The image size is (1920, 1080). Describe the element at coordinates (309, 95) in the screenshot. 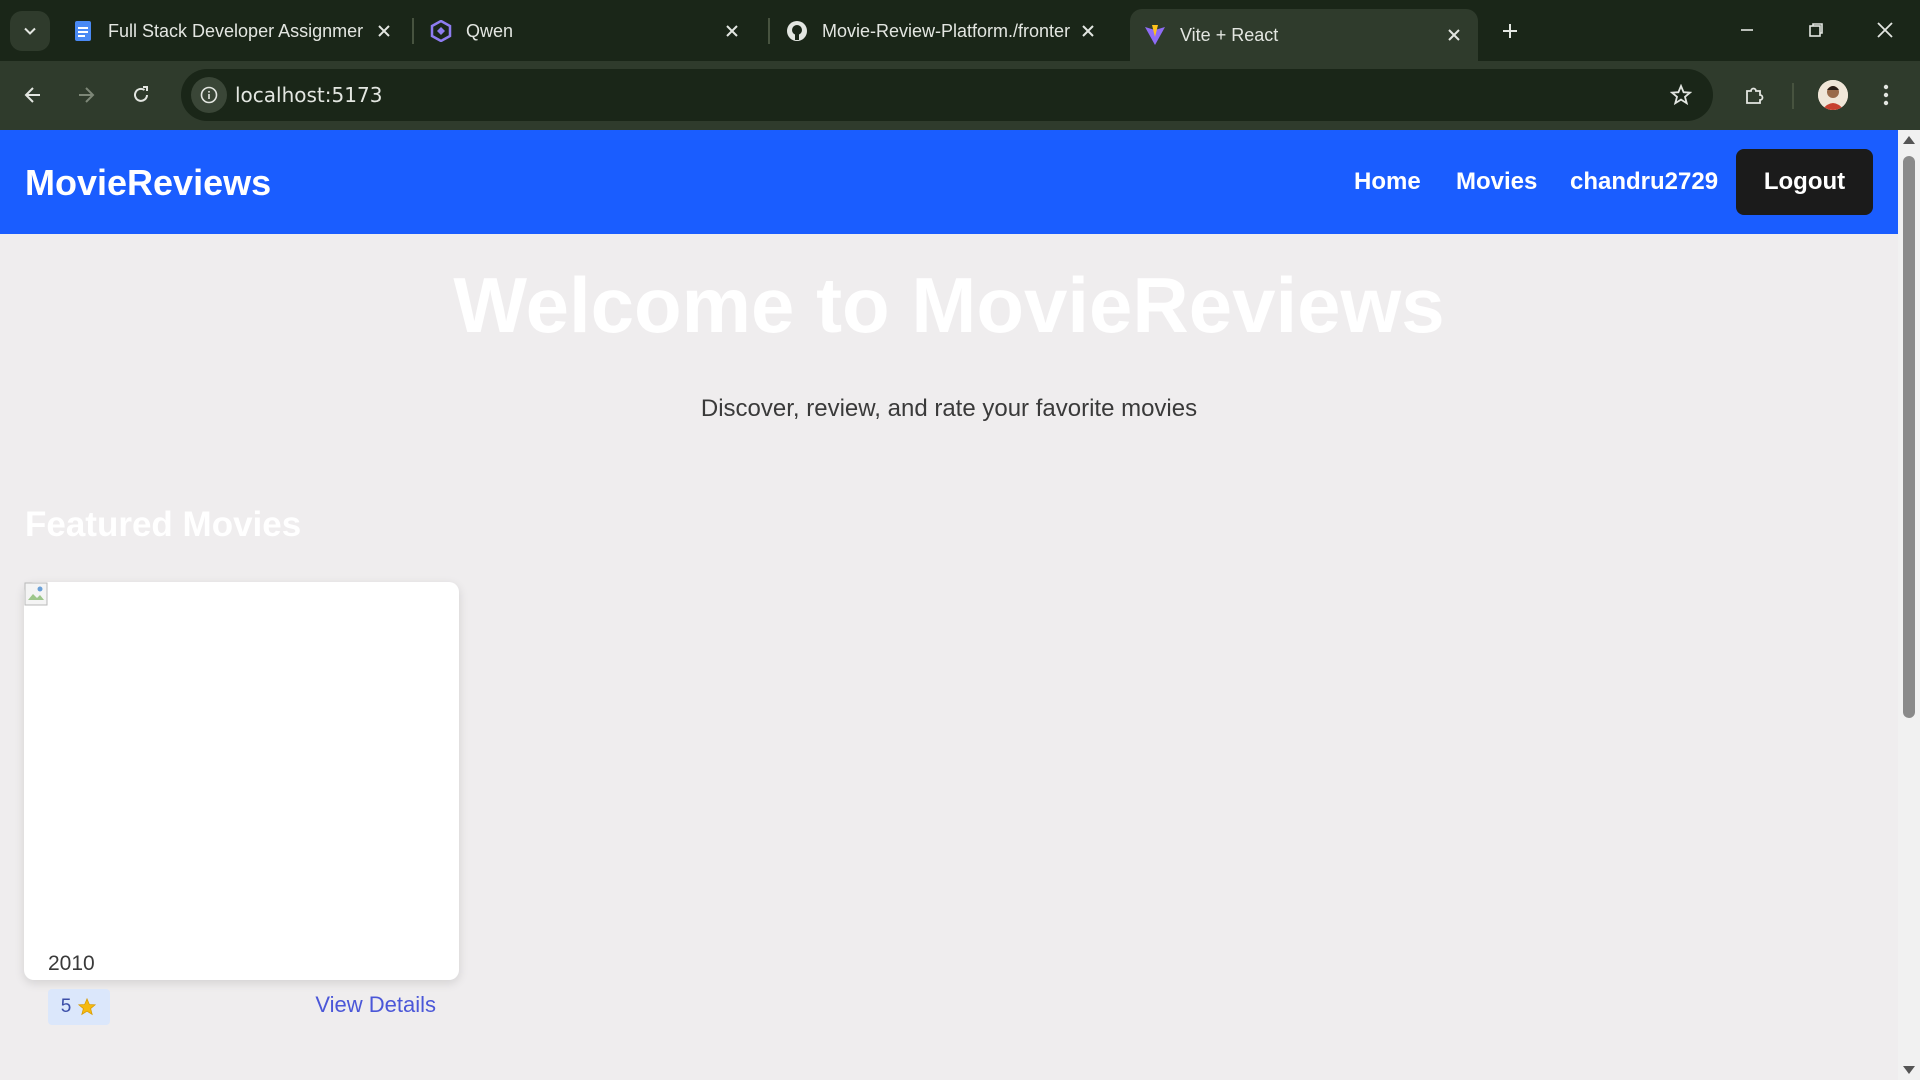

I see `url-text: localhost:5173` at that location.